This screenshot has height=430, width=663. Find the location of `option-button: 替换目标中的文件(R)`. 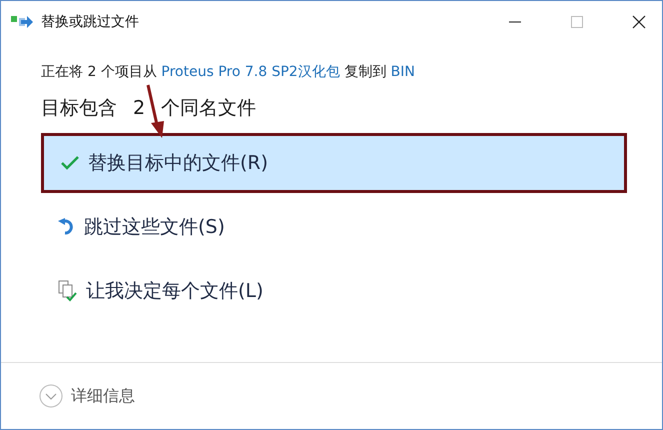

option-button: 替换目标中的文件(R) is located at coordinates (334, 163).